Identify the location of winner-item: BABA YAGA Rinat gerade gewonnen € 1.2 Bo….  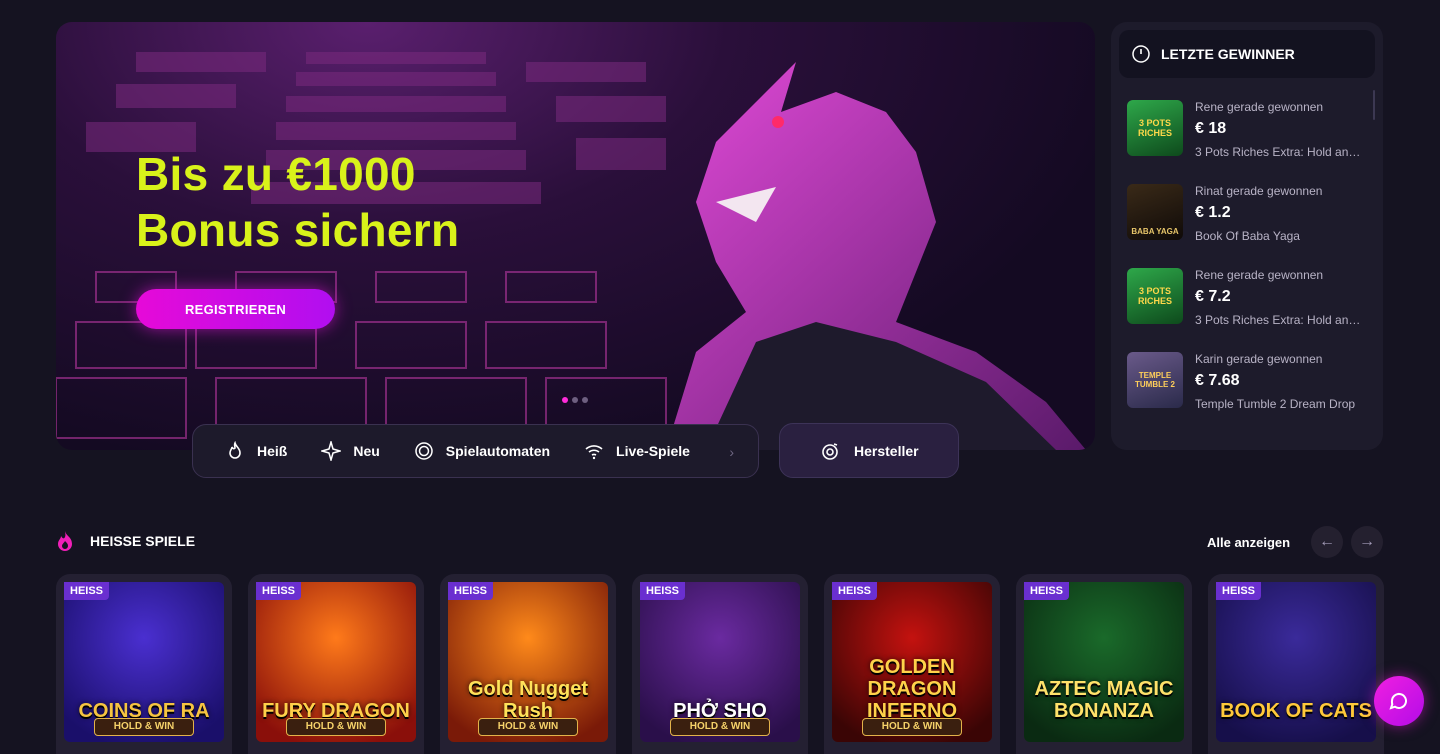
(1251, 226).